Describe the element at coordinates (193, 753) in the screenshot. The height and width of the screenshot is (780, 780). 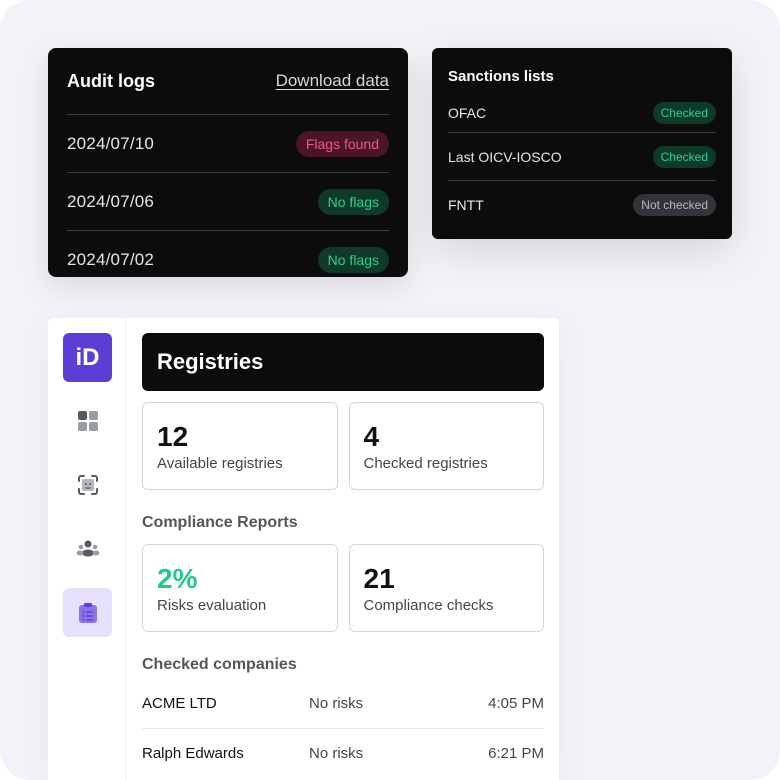
I see `company-name: Ralph Edwards` at that location.